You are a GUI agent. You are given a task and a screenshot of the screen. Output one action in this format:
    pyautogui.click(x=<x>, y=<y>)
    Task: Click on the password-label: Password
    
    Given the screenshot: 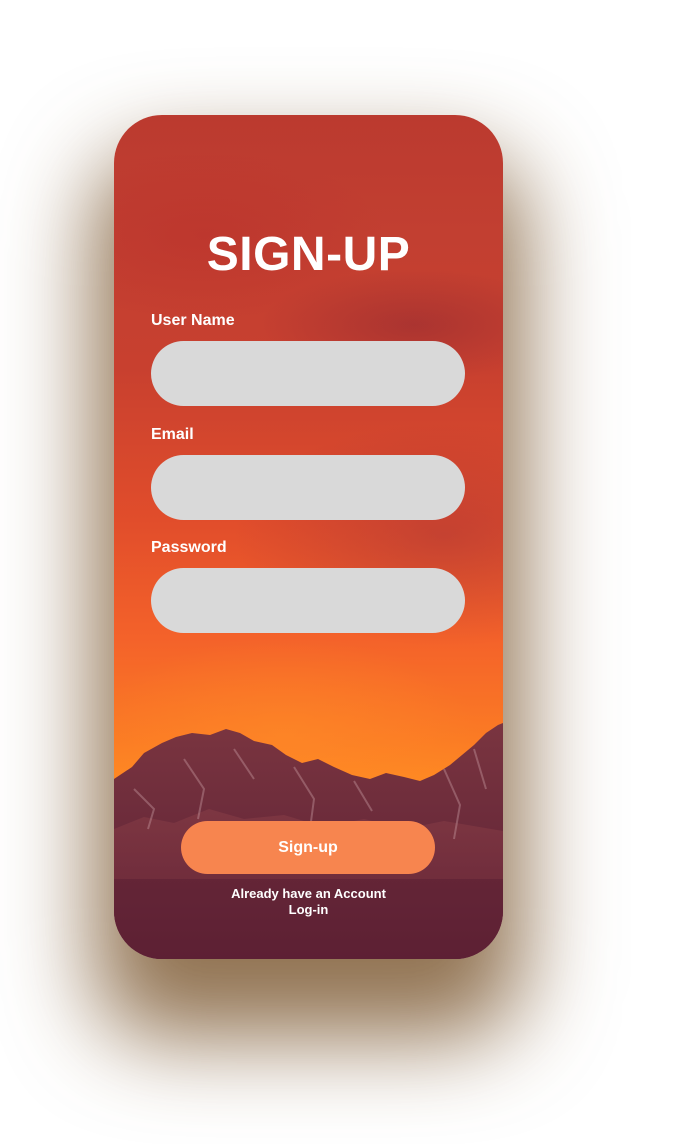 What is the action you would take?
    pyautogui.click(x=189, y=547)
    